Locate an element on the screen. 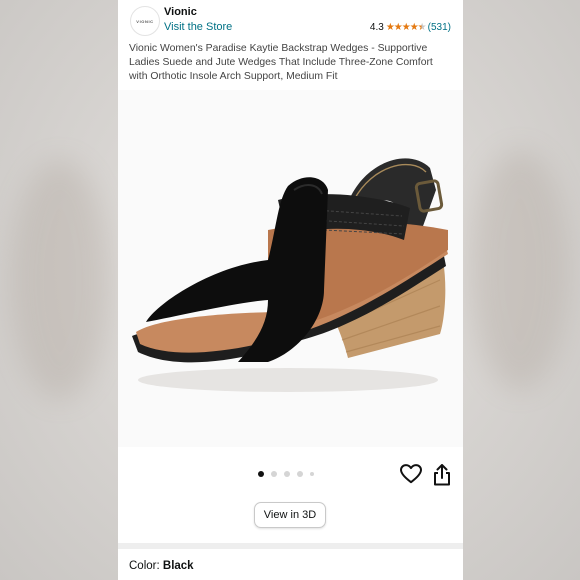  brand-logo: VIONIC is located at coordinates (145, 21).